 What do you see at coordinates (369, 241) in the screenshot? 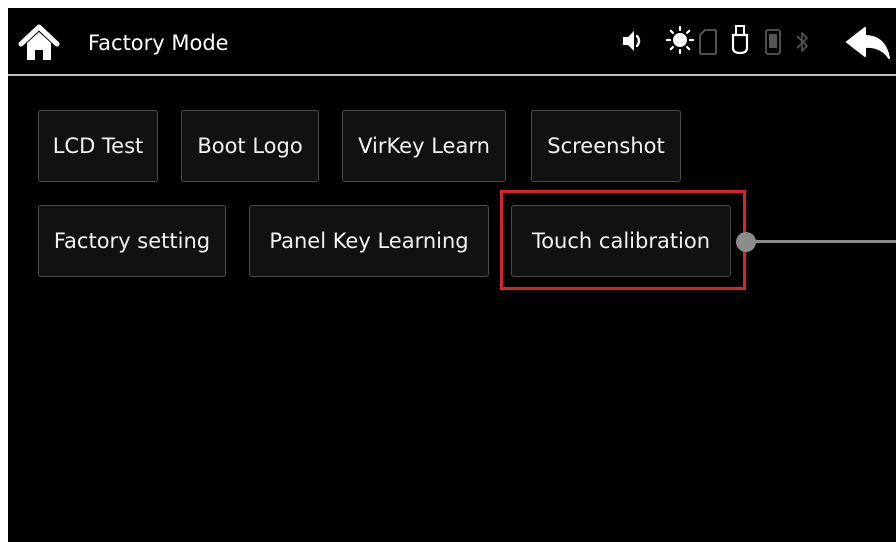
I see `panel-key-learning-button: Panel Key Learning` at bounding box center [369, 241].